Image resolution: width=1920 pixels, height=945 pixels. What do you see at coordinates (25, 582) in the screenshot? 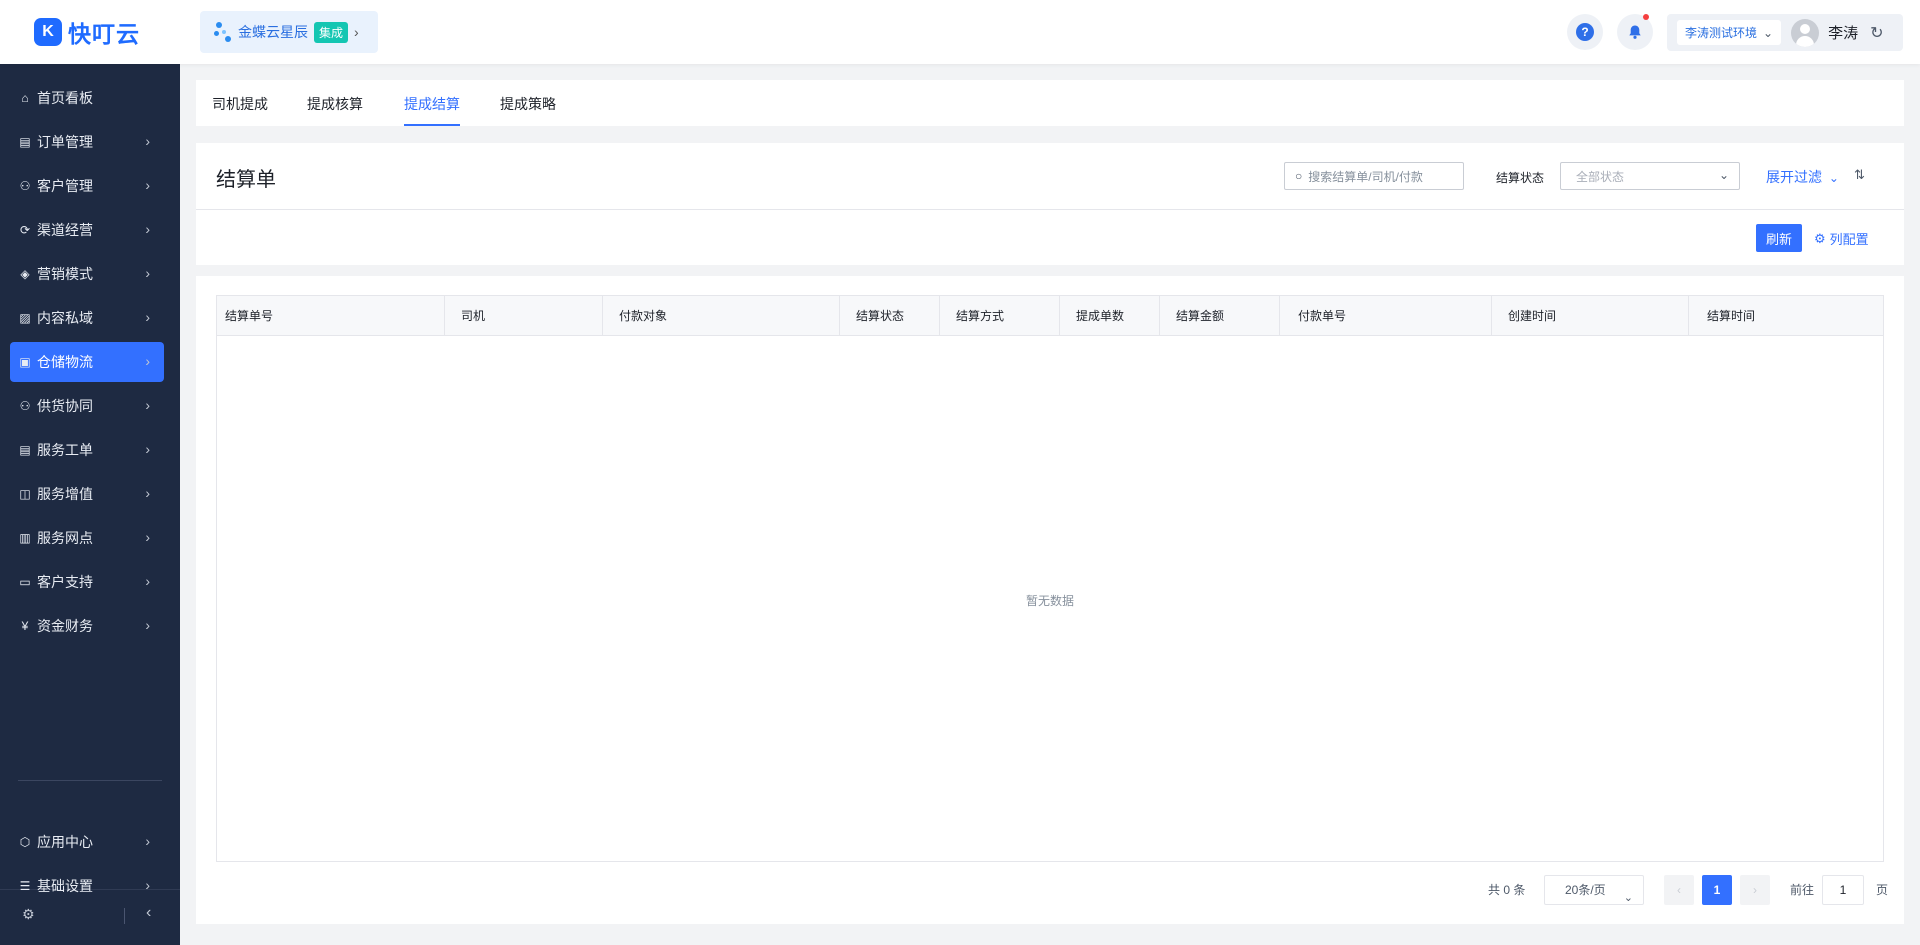
I see `support-icon: ▭` at bounding box center [25, 582].